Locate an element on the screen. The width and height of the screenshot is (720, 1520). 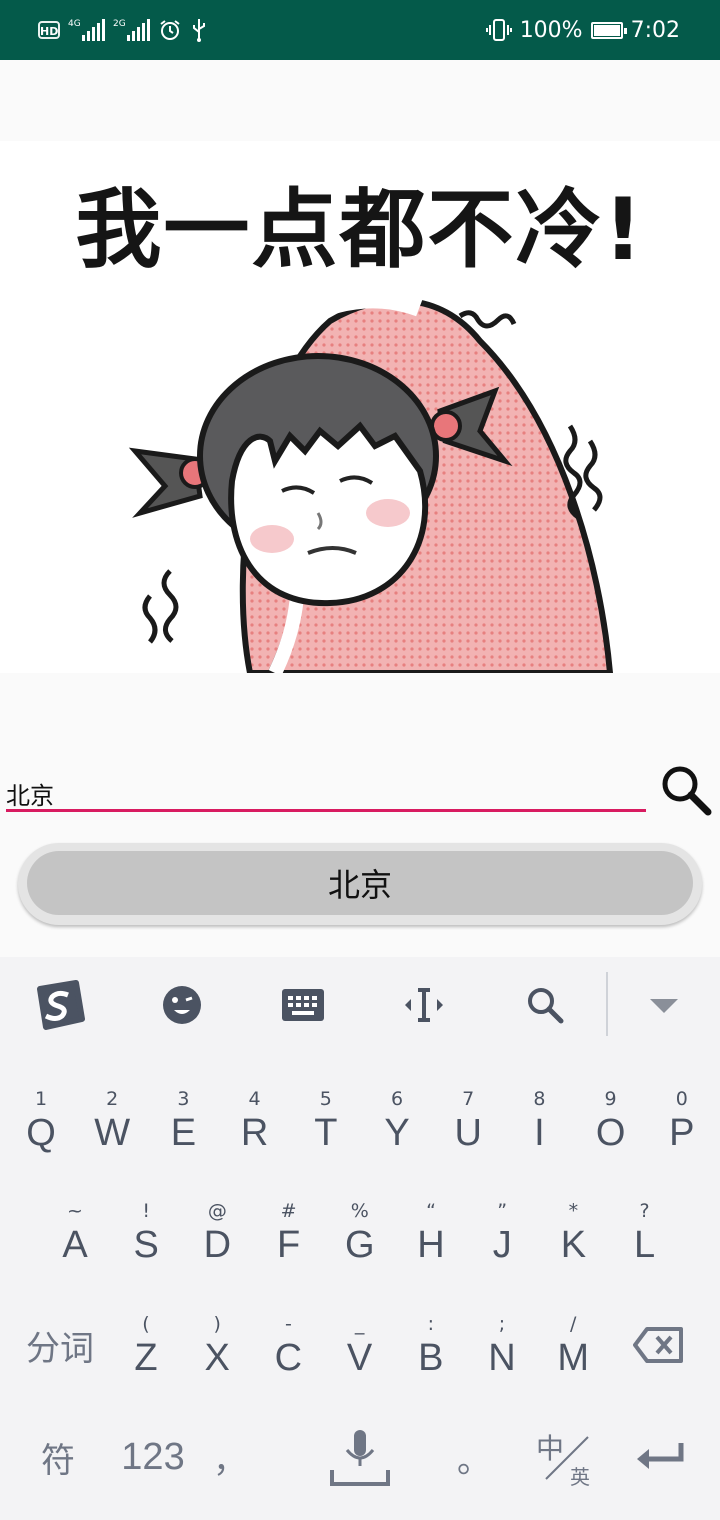
key-label: B is located at coordinates (431, 1358).